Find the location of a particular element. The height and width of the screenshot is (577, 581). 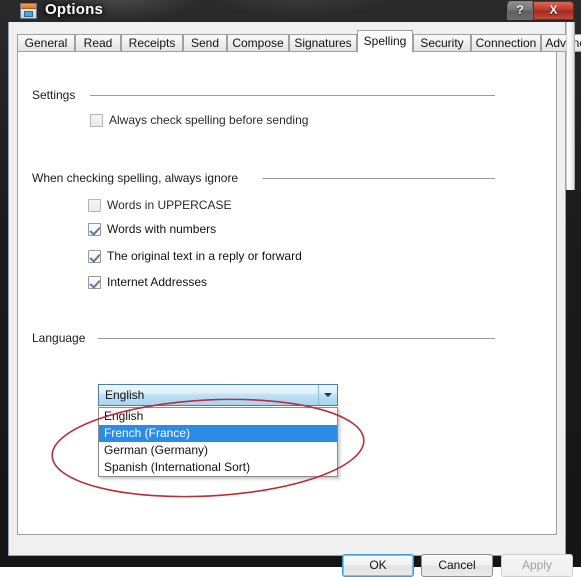

group-label-0: Settings is located at coordinates (54, 95).